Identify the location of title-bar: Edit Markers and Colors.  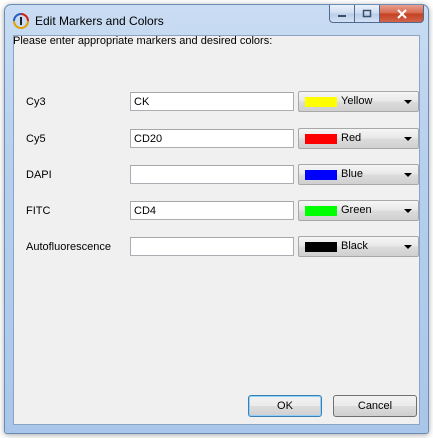
(216, 20).